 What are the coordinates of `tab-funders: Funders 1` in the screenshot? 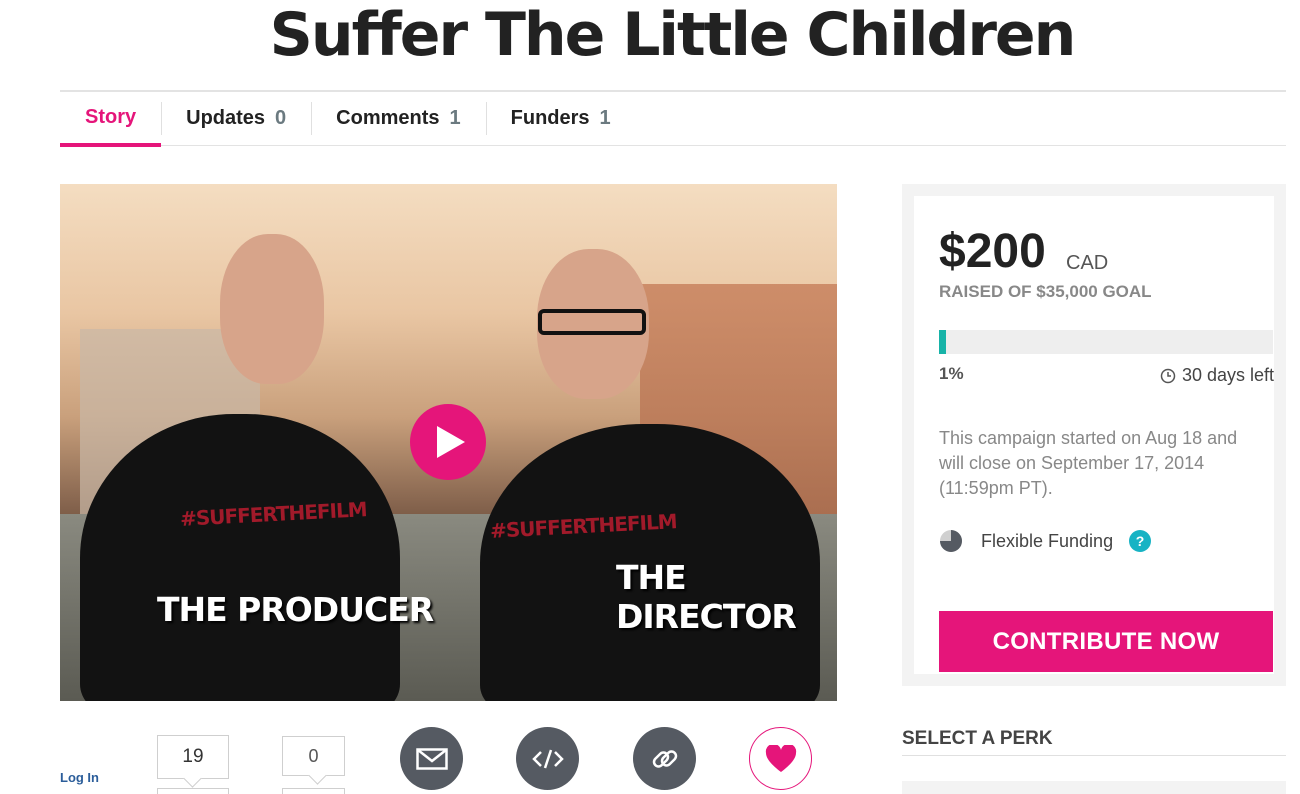 It's located at (560, 118).